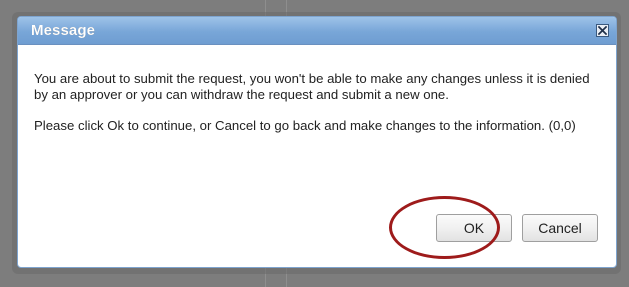 The width and height of the screenshot is (629, 287). Describe the element at coordinates (317, 31) in the screenshot. I see `dialog-titlebar: Message` at that location.